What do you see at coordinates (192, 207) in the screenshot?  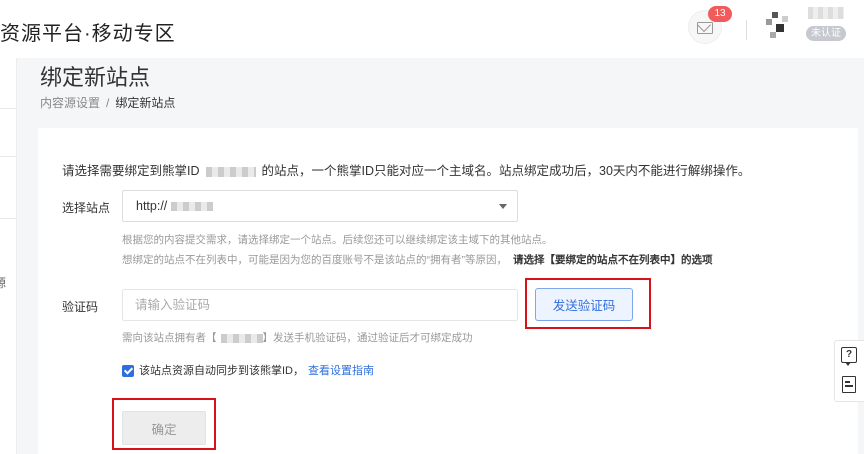 I see `site-url-blurred` at bounding box center [192, 207].